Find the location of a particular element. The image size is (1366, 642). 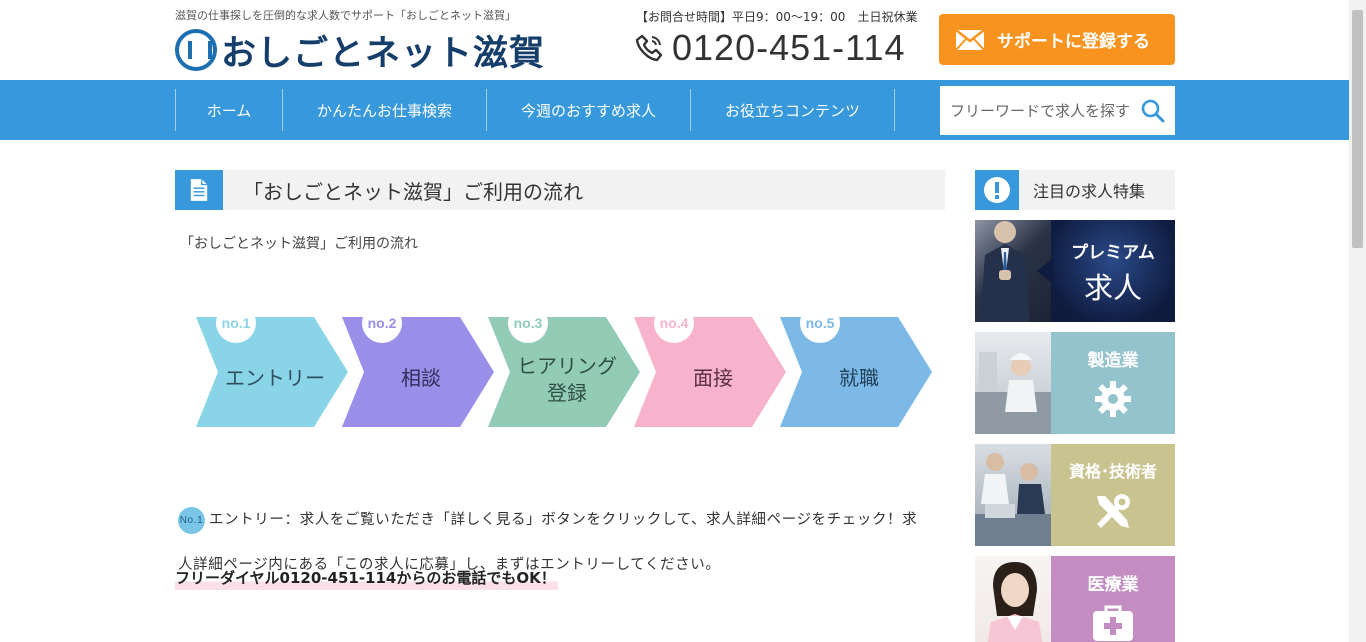

page-title-bar: 「おしごとネット滋賀」ご利用の流れ is located at coordinates (560, 190).